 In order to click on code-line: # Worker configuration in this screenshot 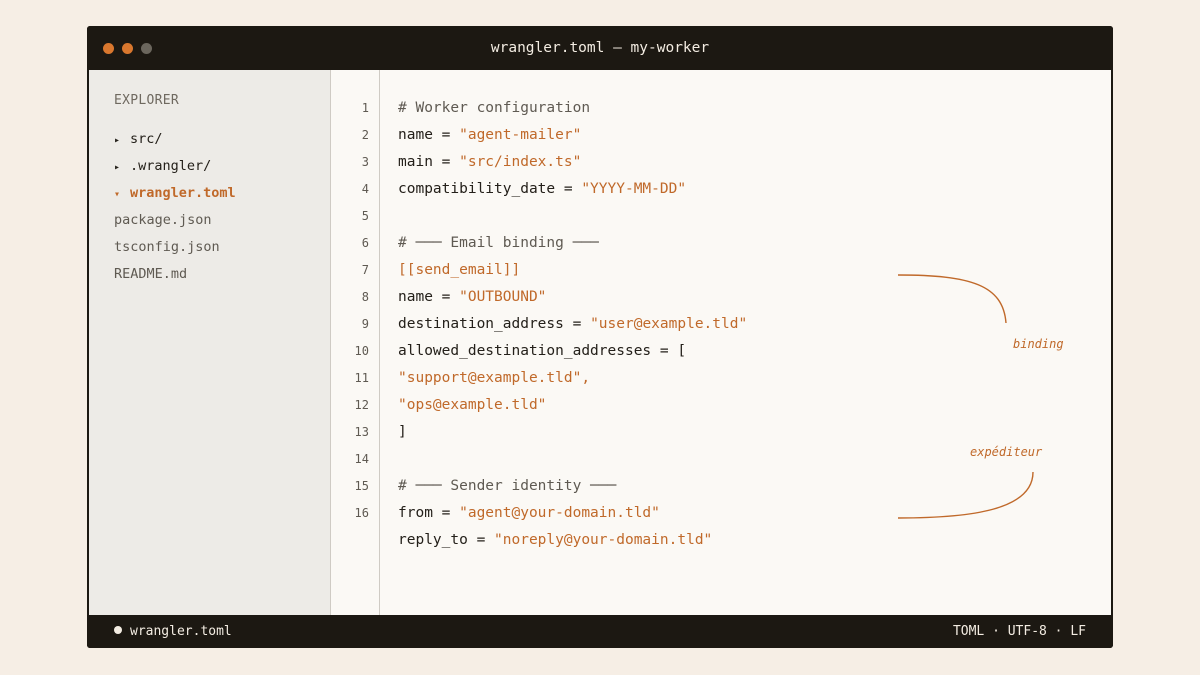, I will do `click(494, 108)`.